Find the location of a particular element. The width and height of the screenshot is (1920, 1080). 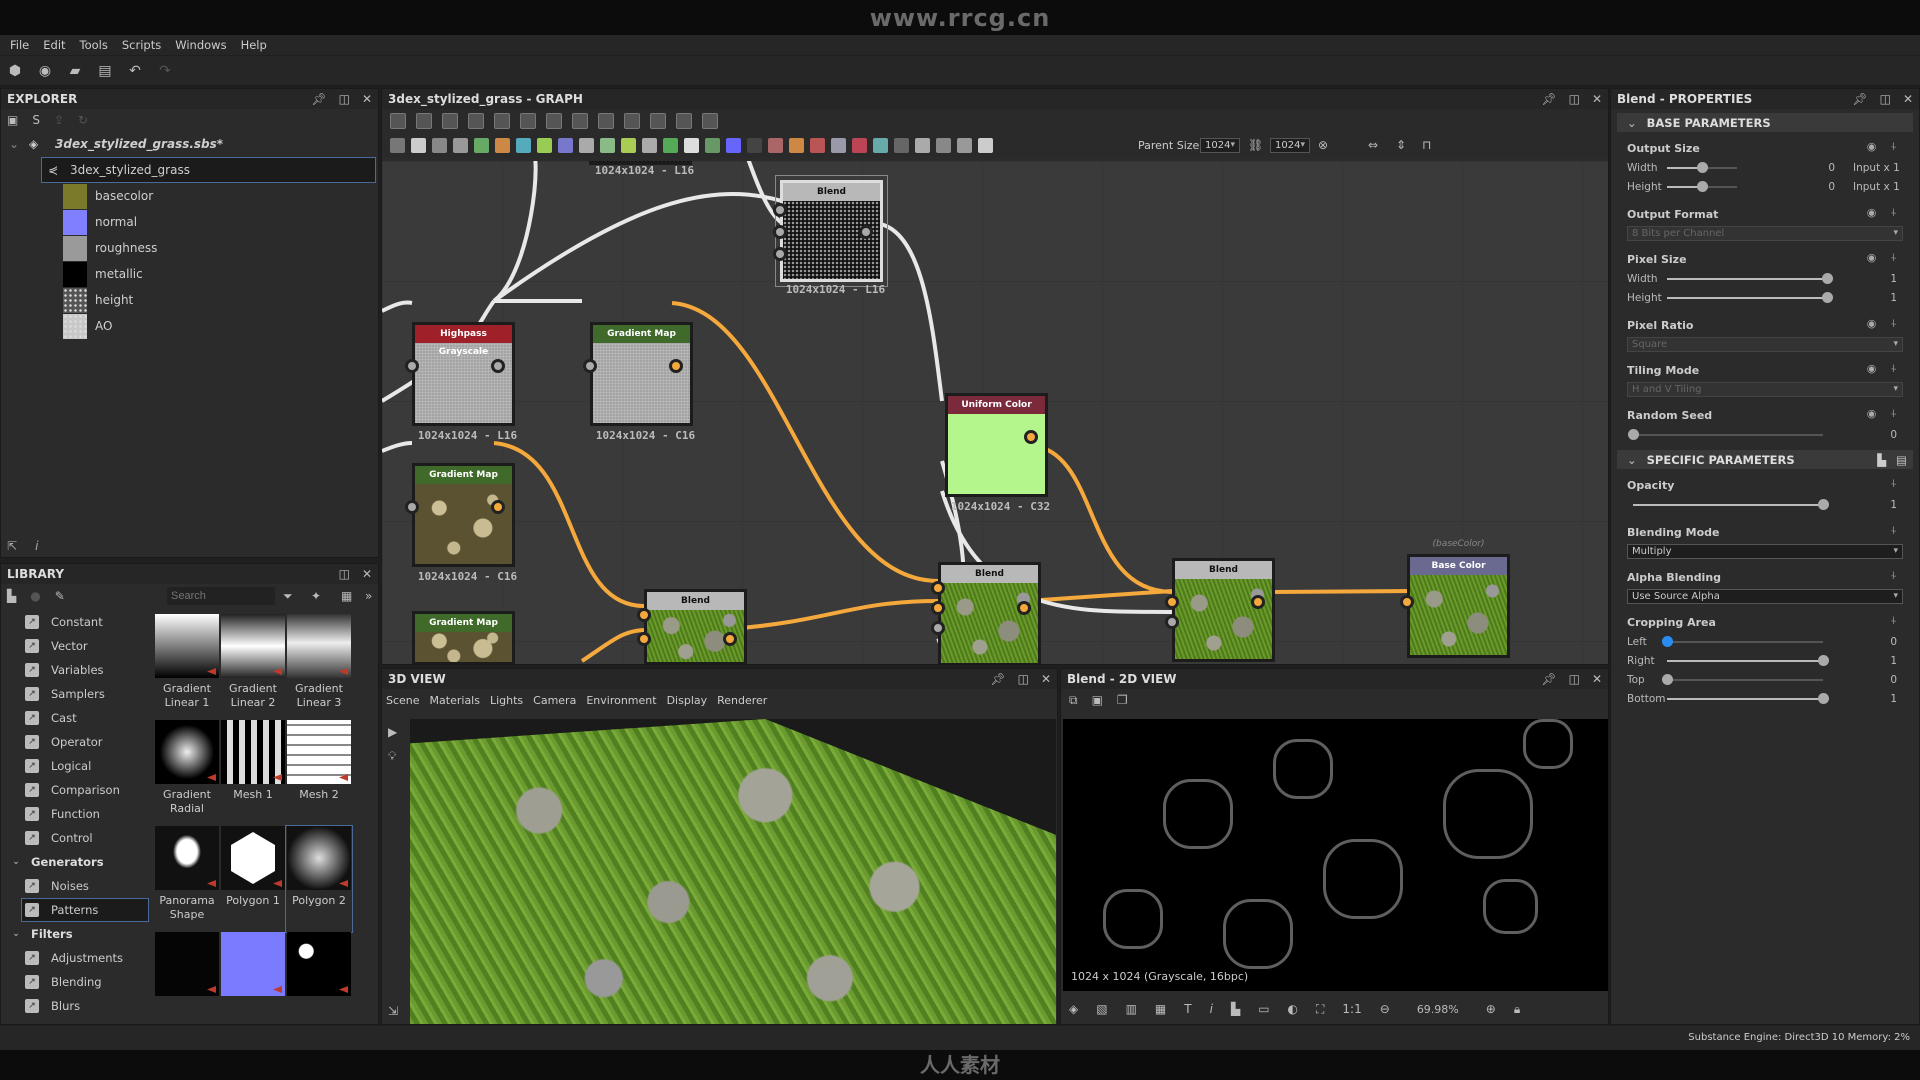

chevron-down-icon: ⌄ is located at coordinates (1632, 123).